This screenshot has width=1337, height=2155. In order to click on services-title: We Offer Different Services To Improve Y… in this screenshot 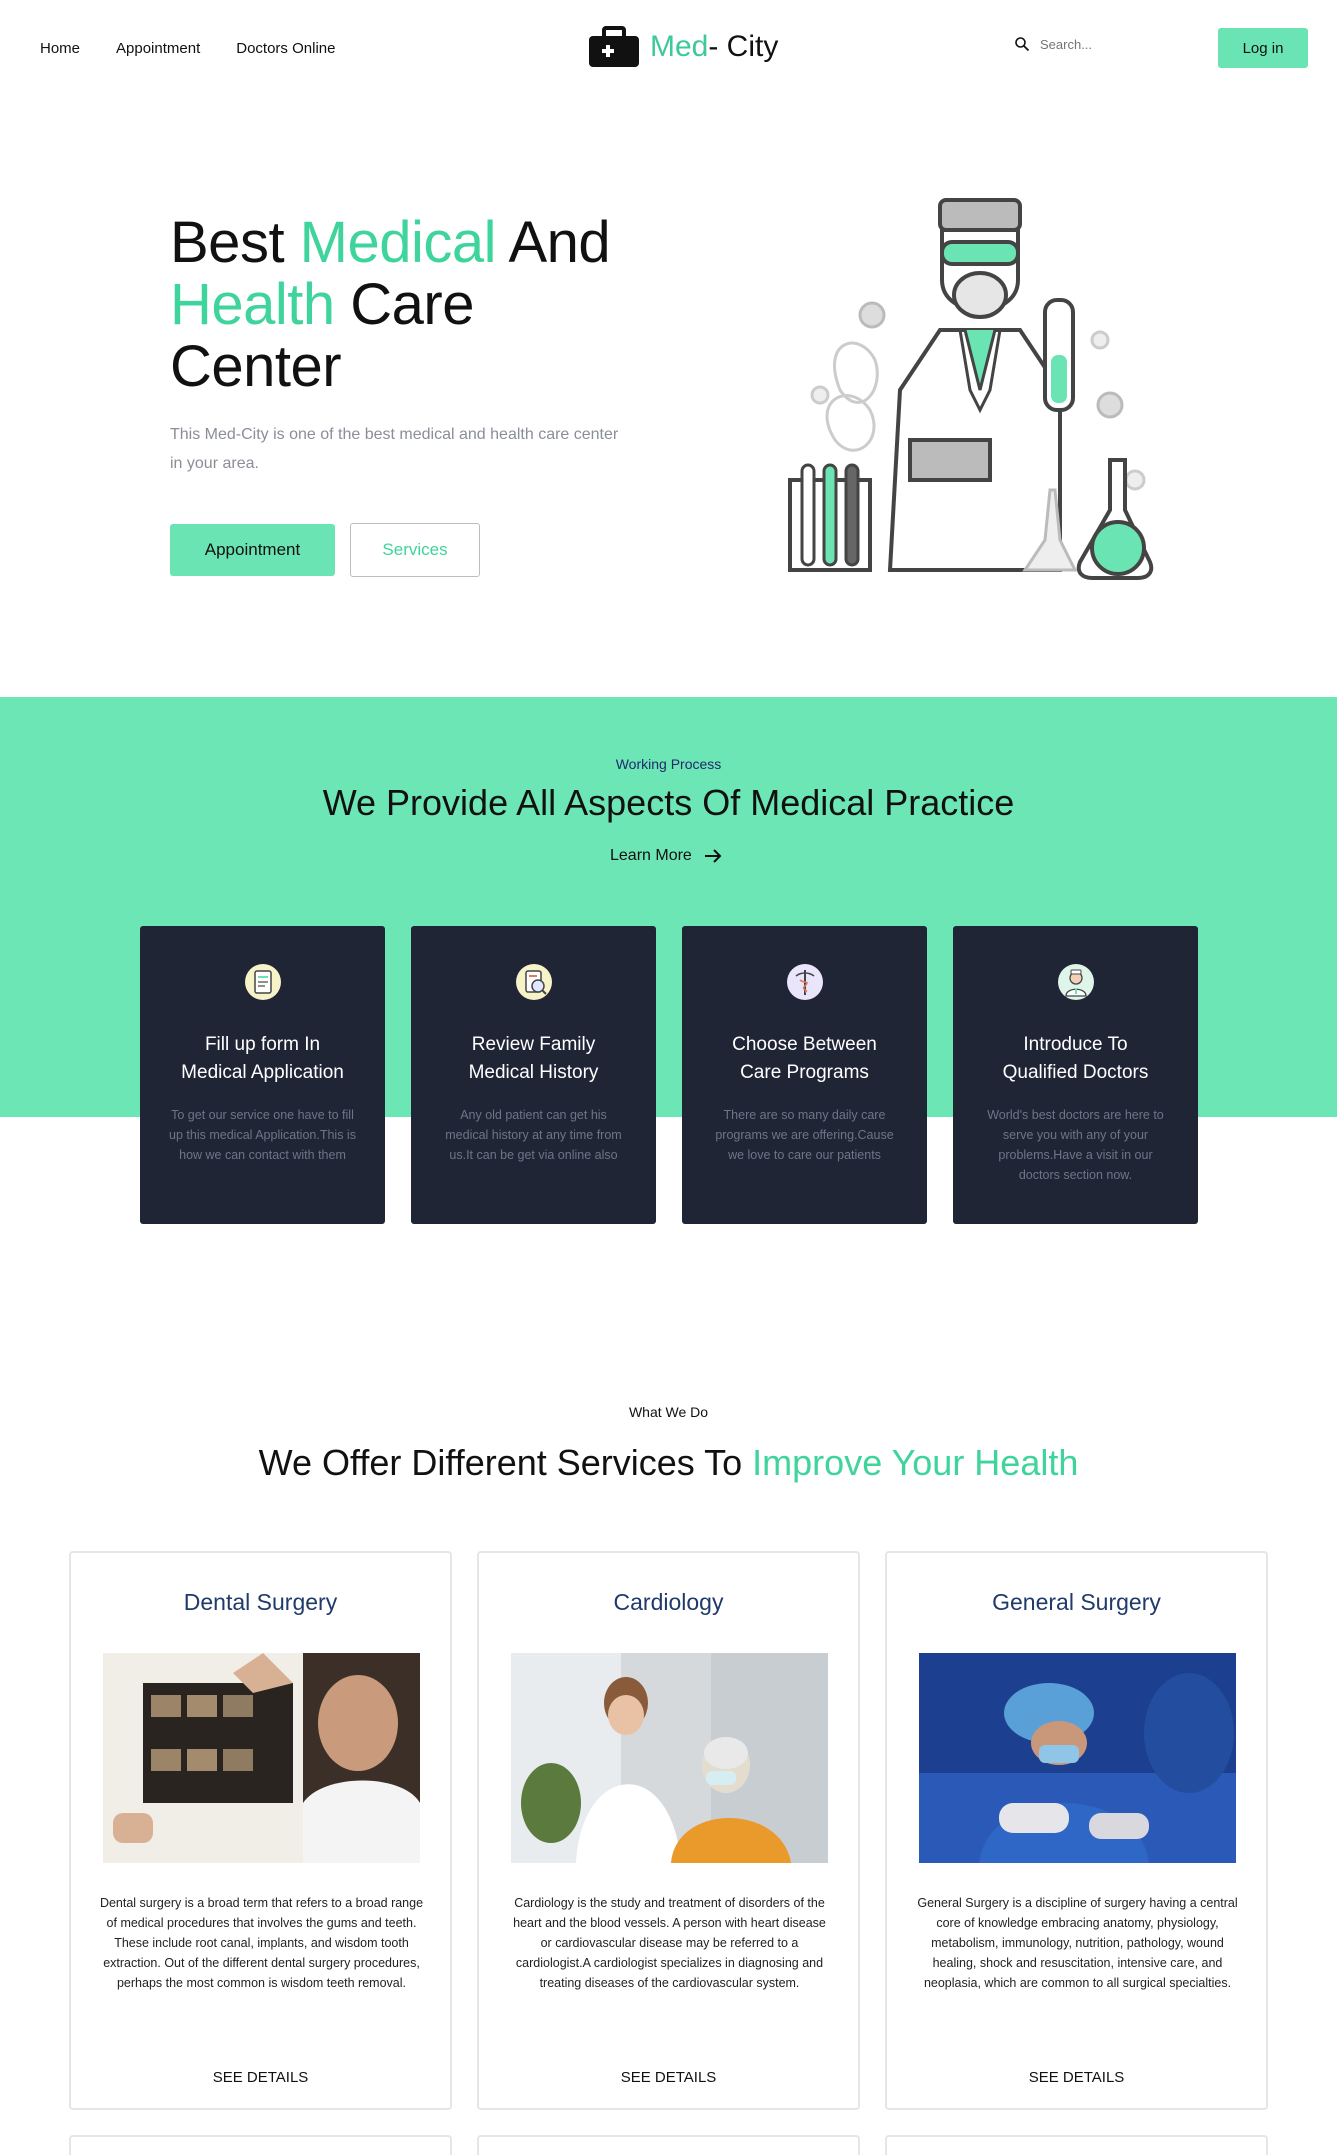, I will do `click(668, 1462)`.